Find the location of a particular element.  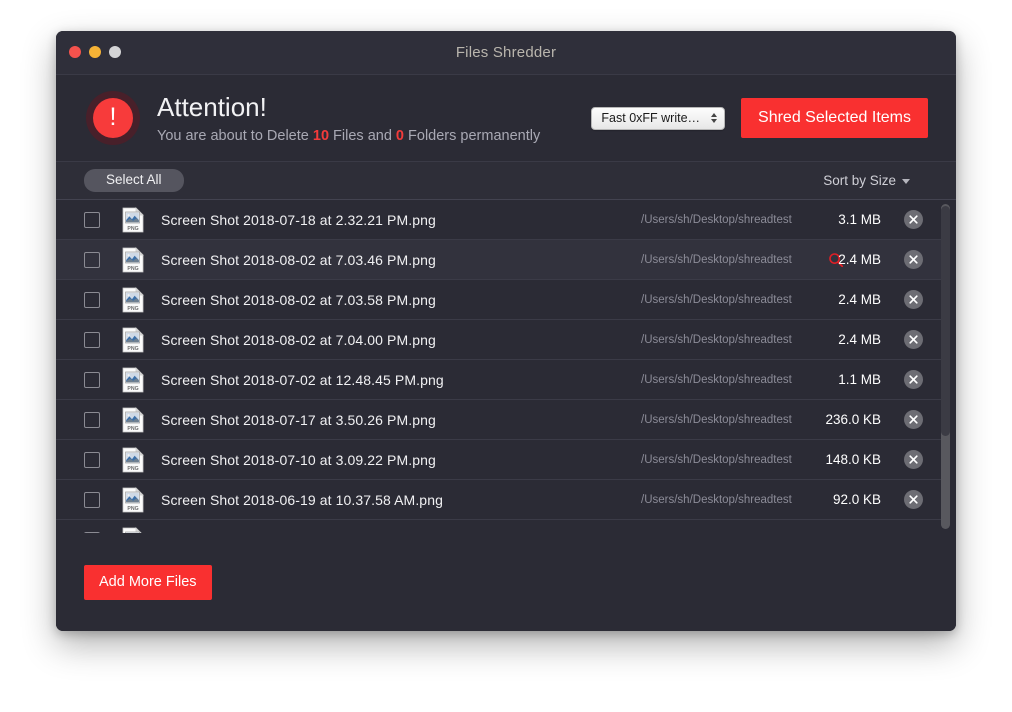

minimize-button-icon is located at coordinates (95, 52).